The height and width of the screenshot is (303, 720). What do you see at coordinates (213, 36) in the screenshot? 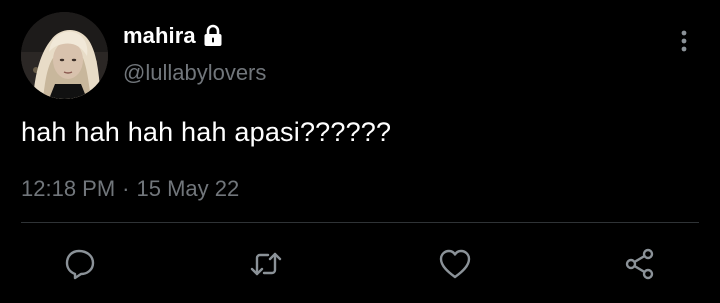
I see `lock-icon` at bounding box center [213, 36].